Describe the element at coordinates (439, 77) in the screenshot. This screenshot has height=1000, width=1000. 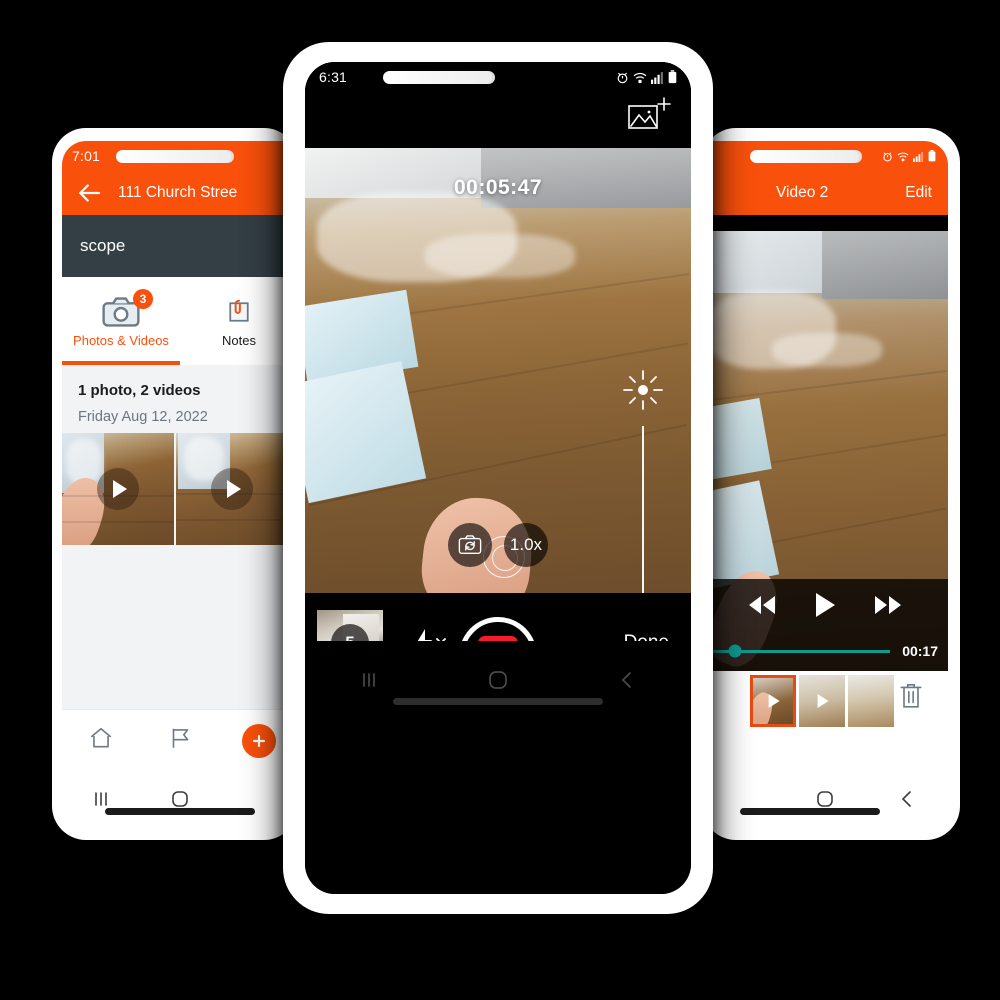
I see `center-status-notch-pill` at that location.